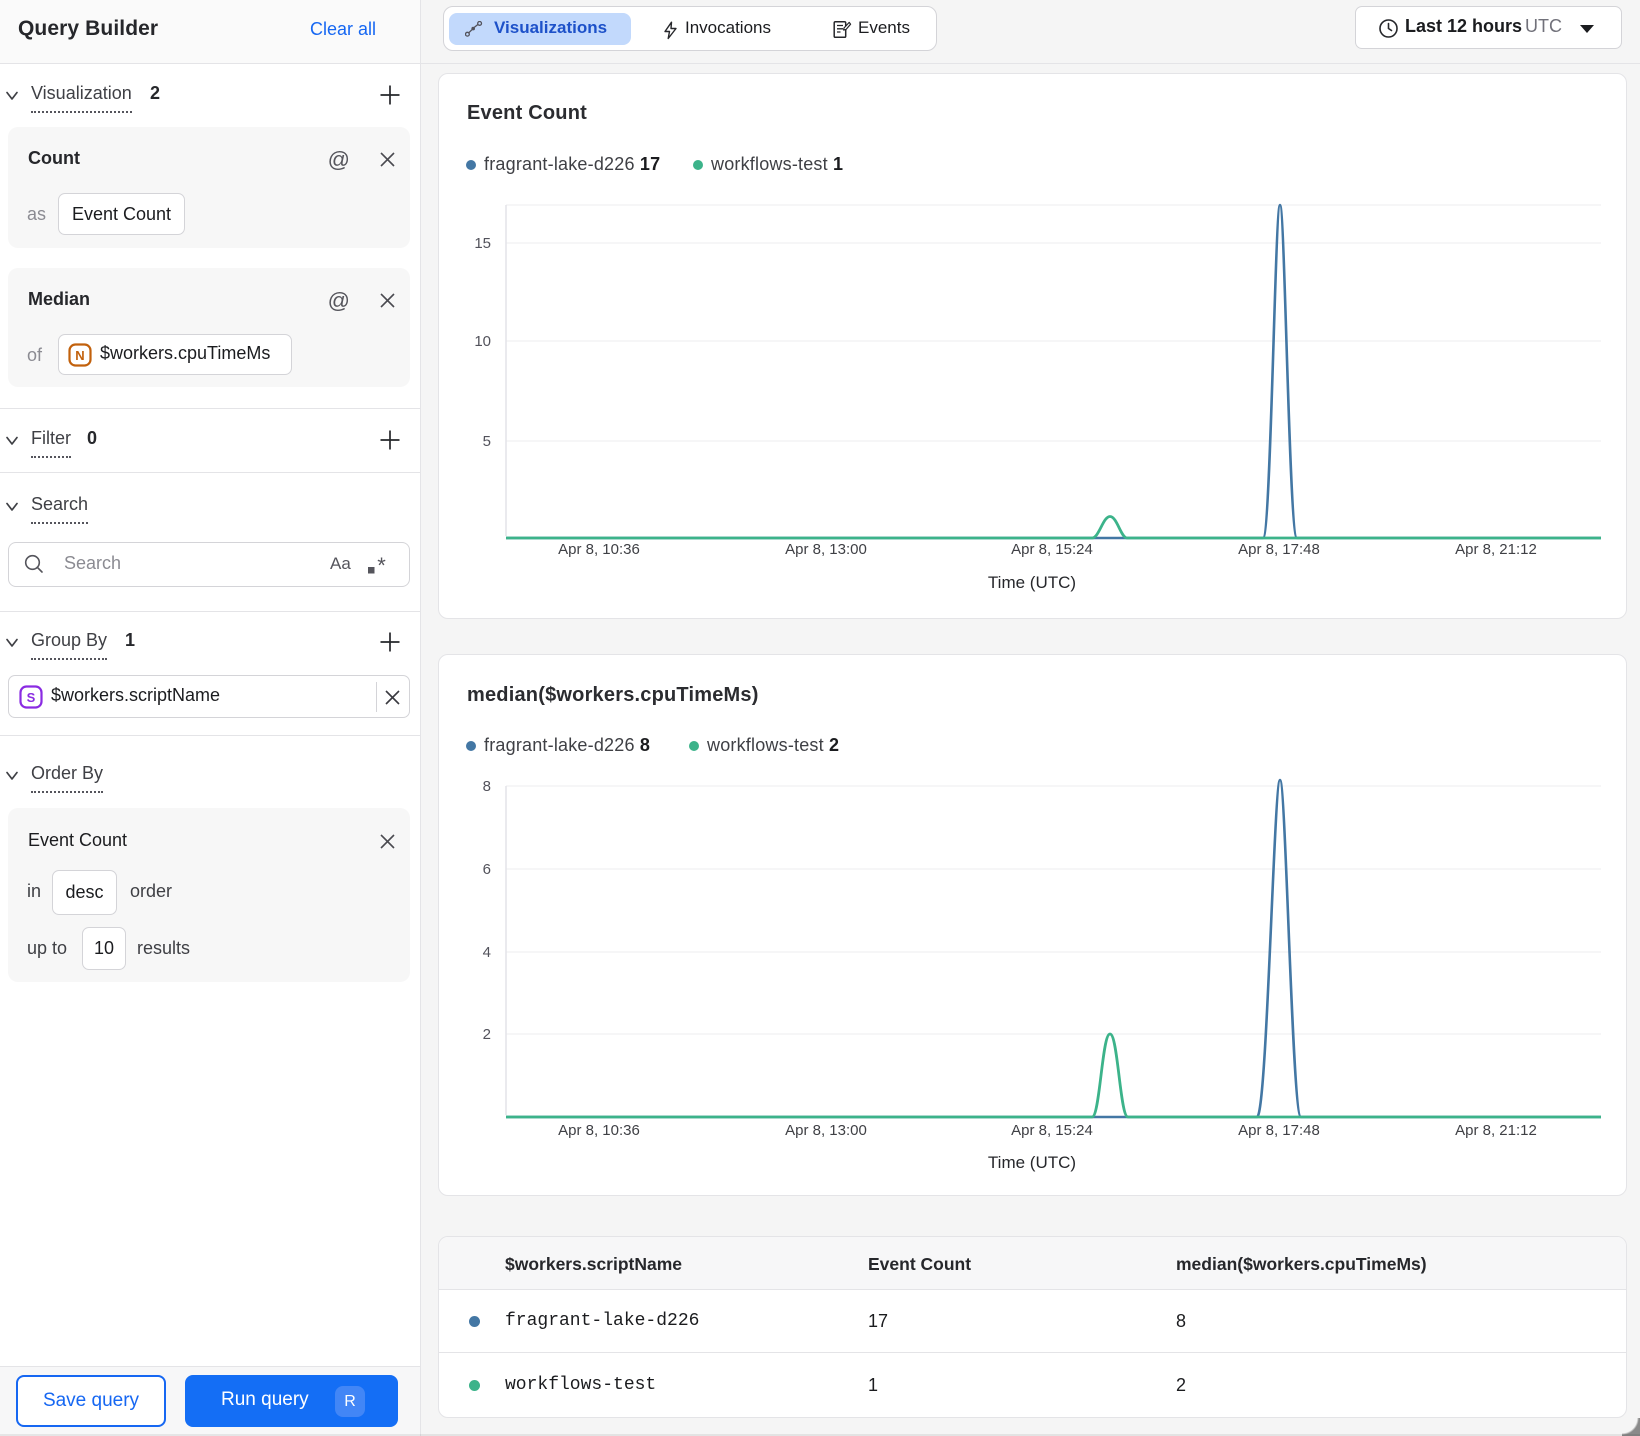 This screenshot has height=1436, width=1640. I want to click on svg-text: 10, so click(482, 341).